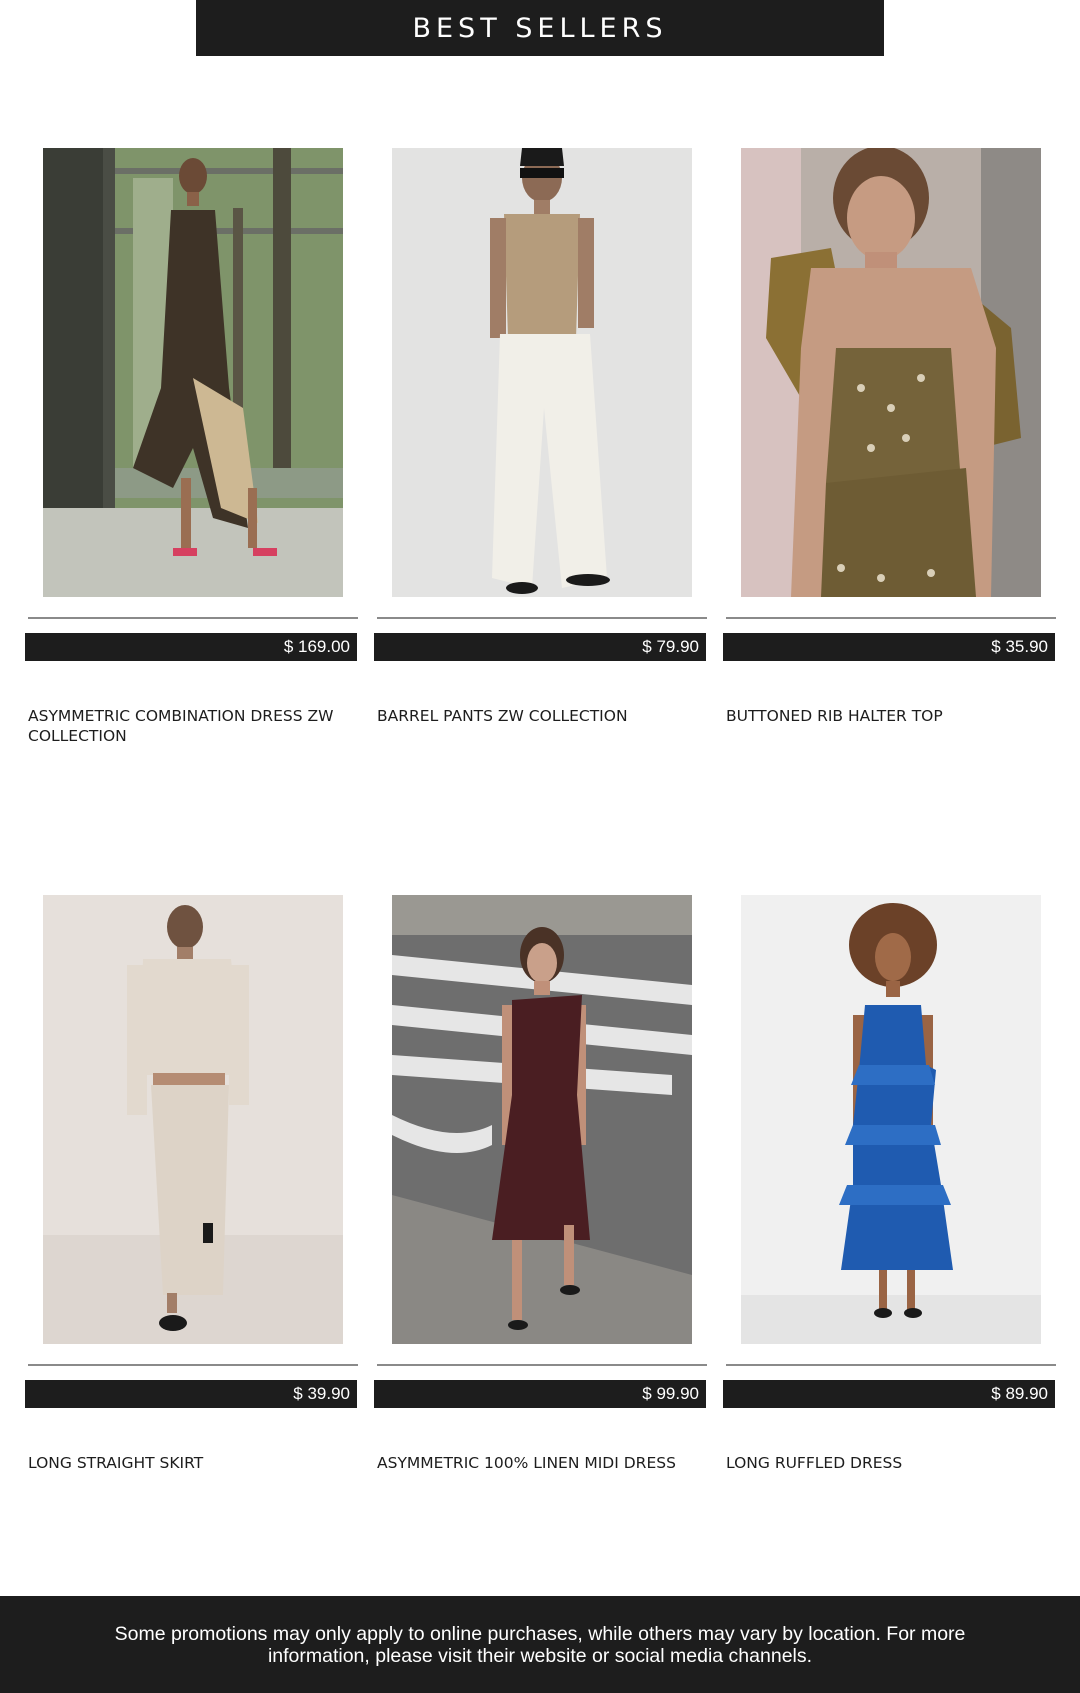  Describe the element at coordinates (889, 647) in the screenshot. I see `price-bar: $ 35.90` at that location.